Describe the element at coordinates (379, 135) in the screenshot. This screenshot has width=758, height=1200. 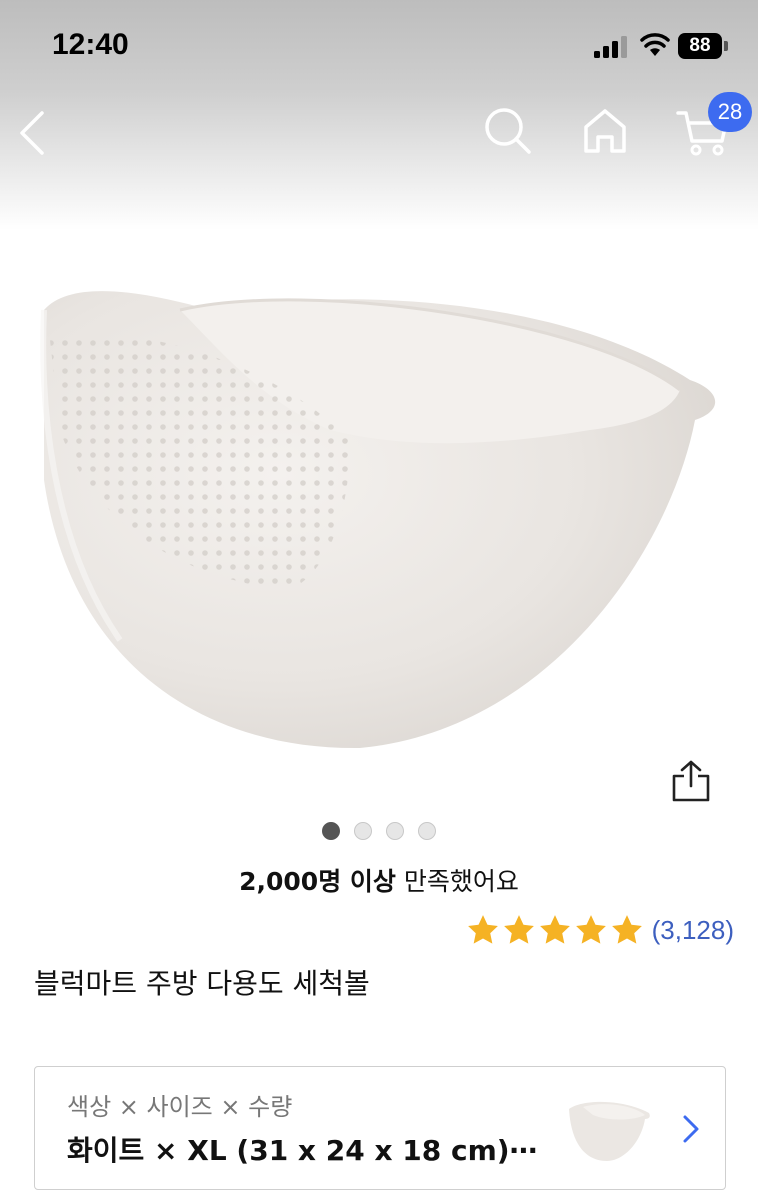
I see `nav-bar` at that location.